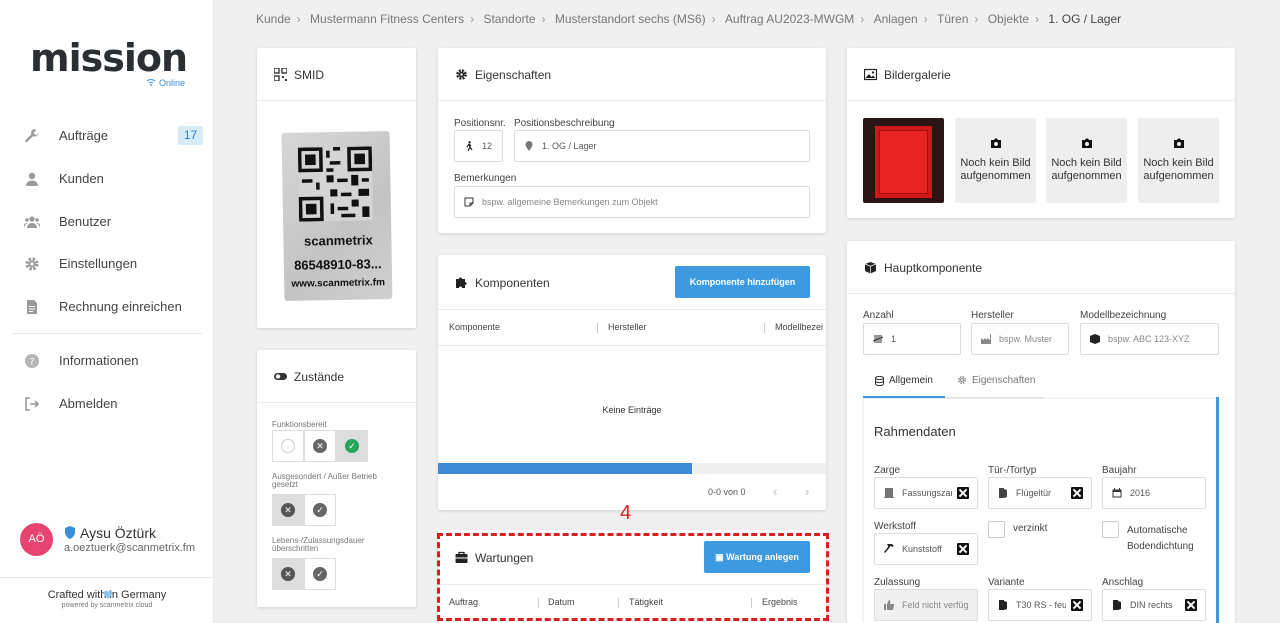  I want to click on material-select: Kunststoff, so click(926, 549).